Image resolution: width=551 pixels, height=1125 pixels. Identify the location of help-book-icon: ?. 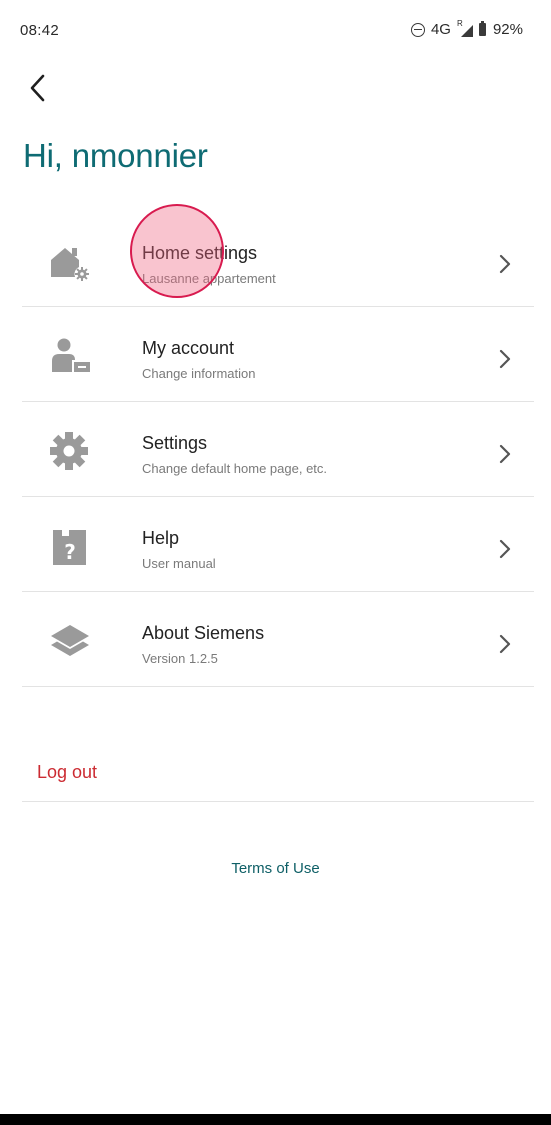
(71, 548).